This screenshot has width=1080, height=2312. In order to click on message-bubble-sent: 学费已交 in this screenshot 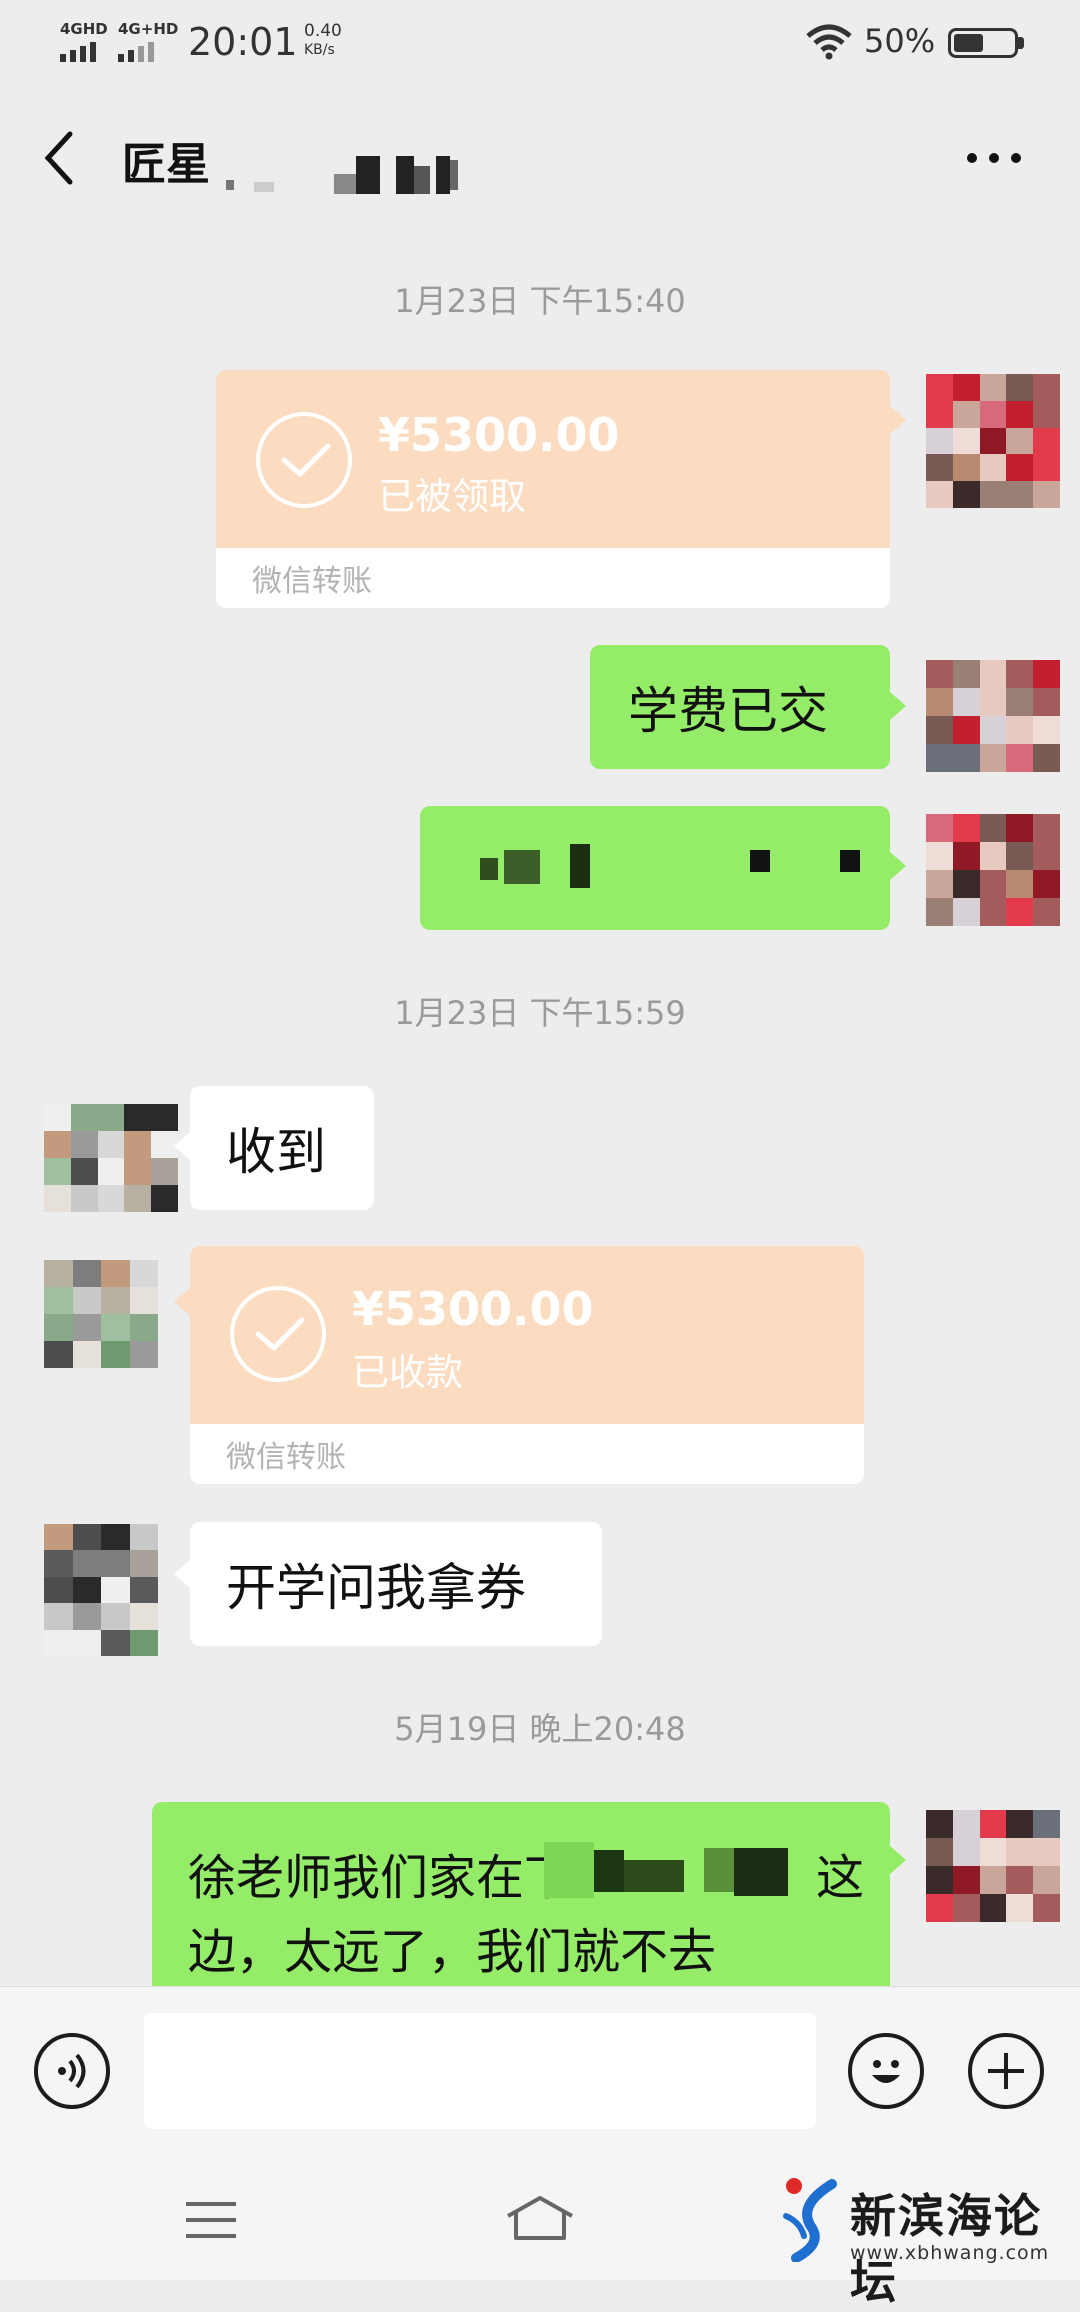, I will do `click(740, 707)`.